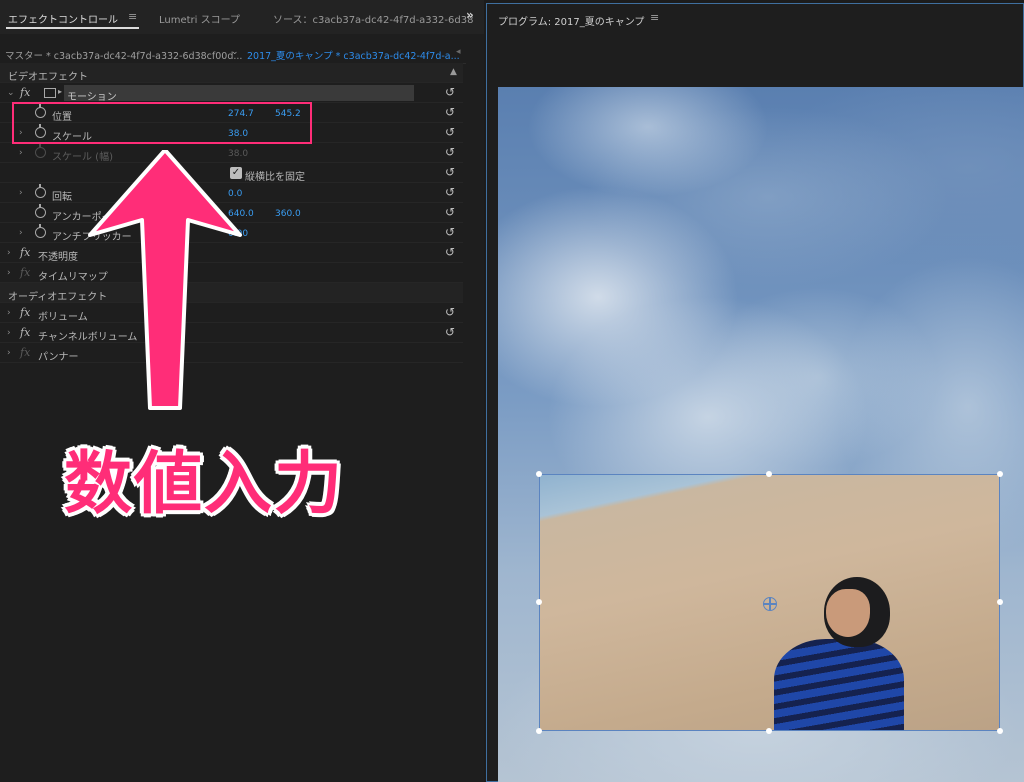 Image resolution: width=1024 pixels, height=782 pixels. What do you see at coordinates (288, 214) in the screenshot?
I see `anchor-y-value: 360.0` at bounding box center [288, 214].